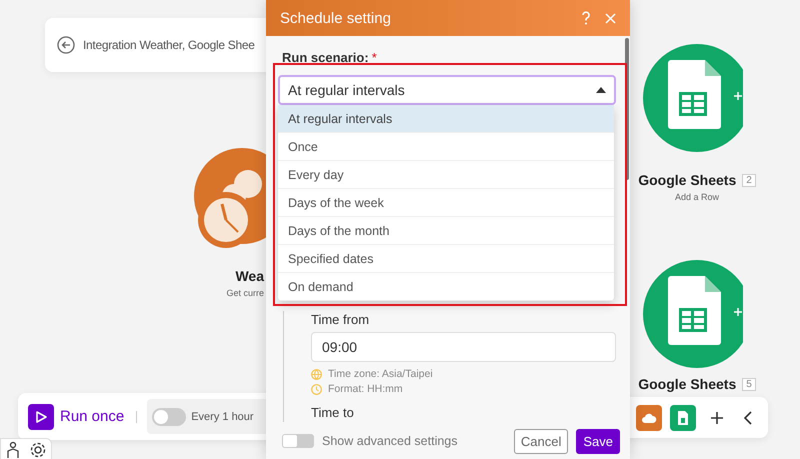 This screenshot has height=459, width=800. What do you see at coordinates (336, 18) in the screenshot?
I see `dialog-title: Schedule setting` at bounding box center [336, 18].